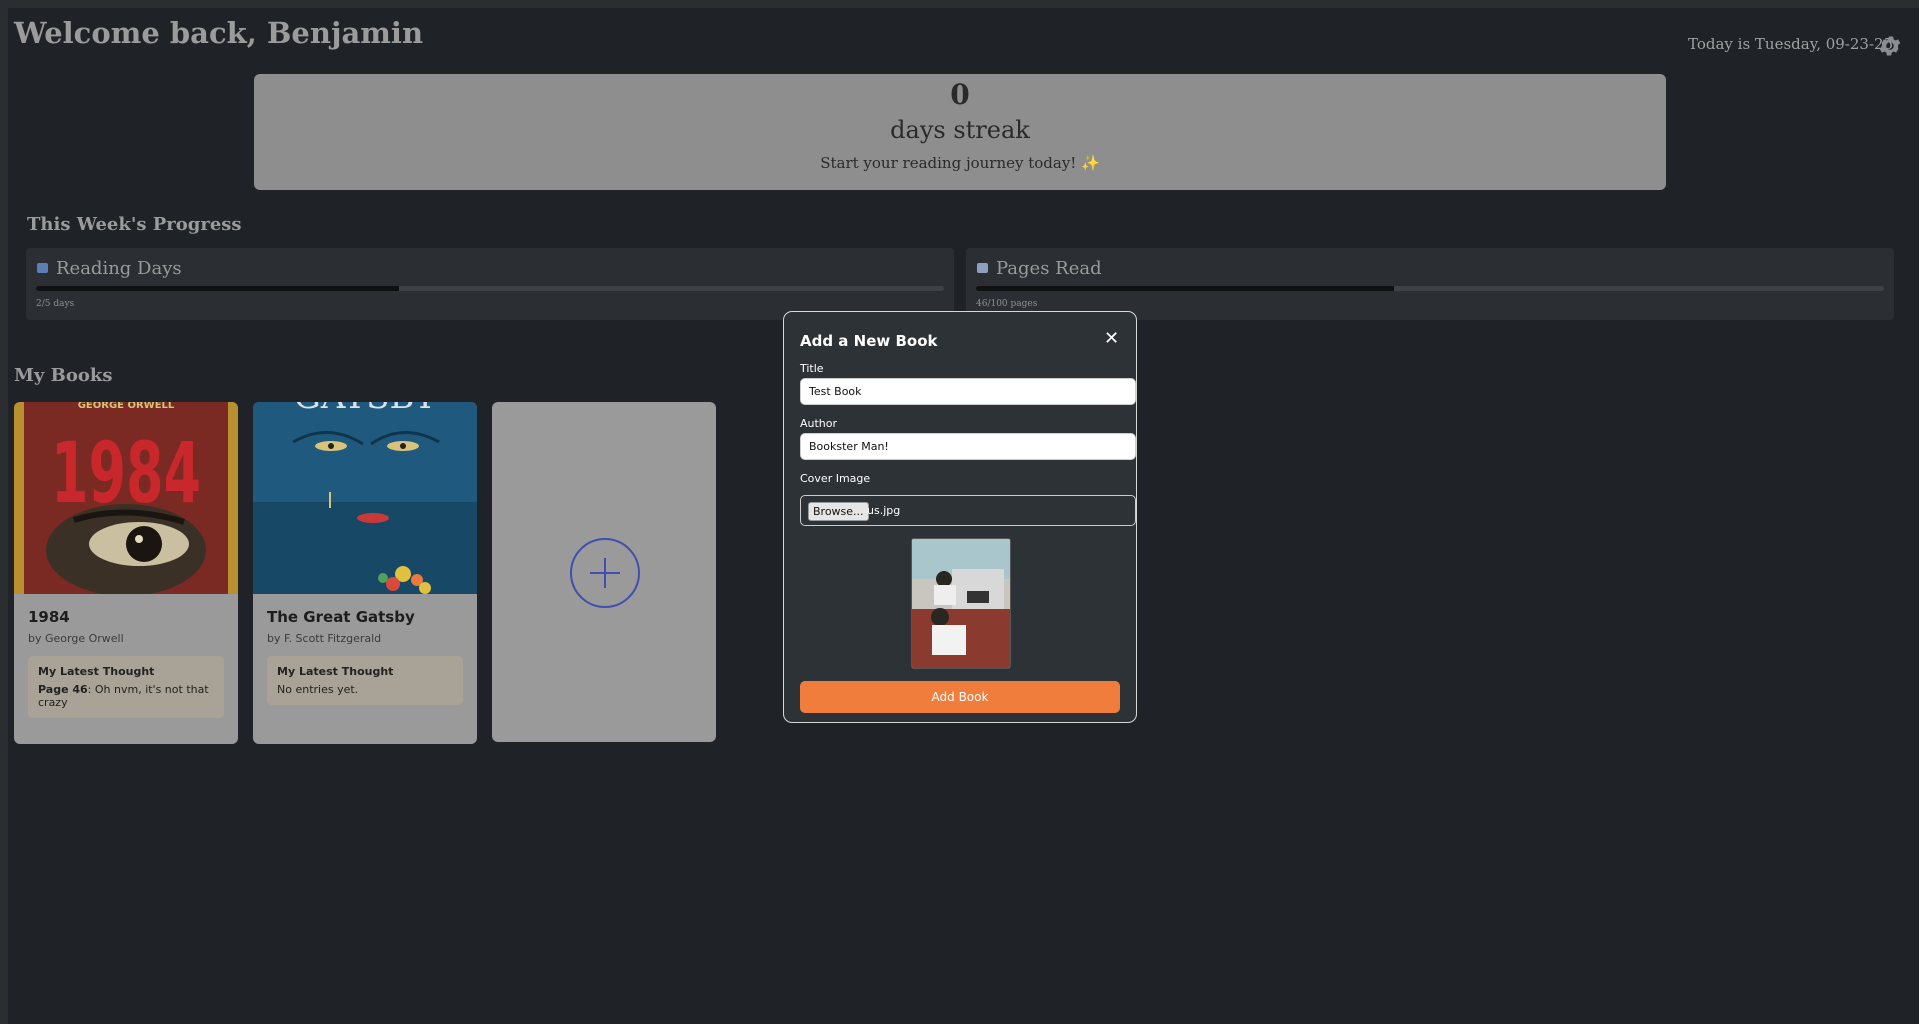 This screenshot has height=1024, width=1919. I want to click on cover-image-label: Cover Image, so click(835, 478).